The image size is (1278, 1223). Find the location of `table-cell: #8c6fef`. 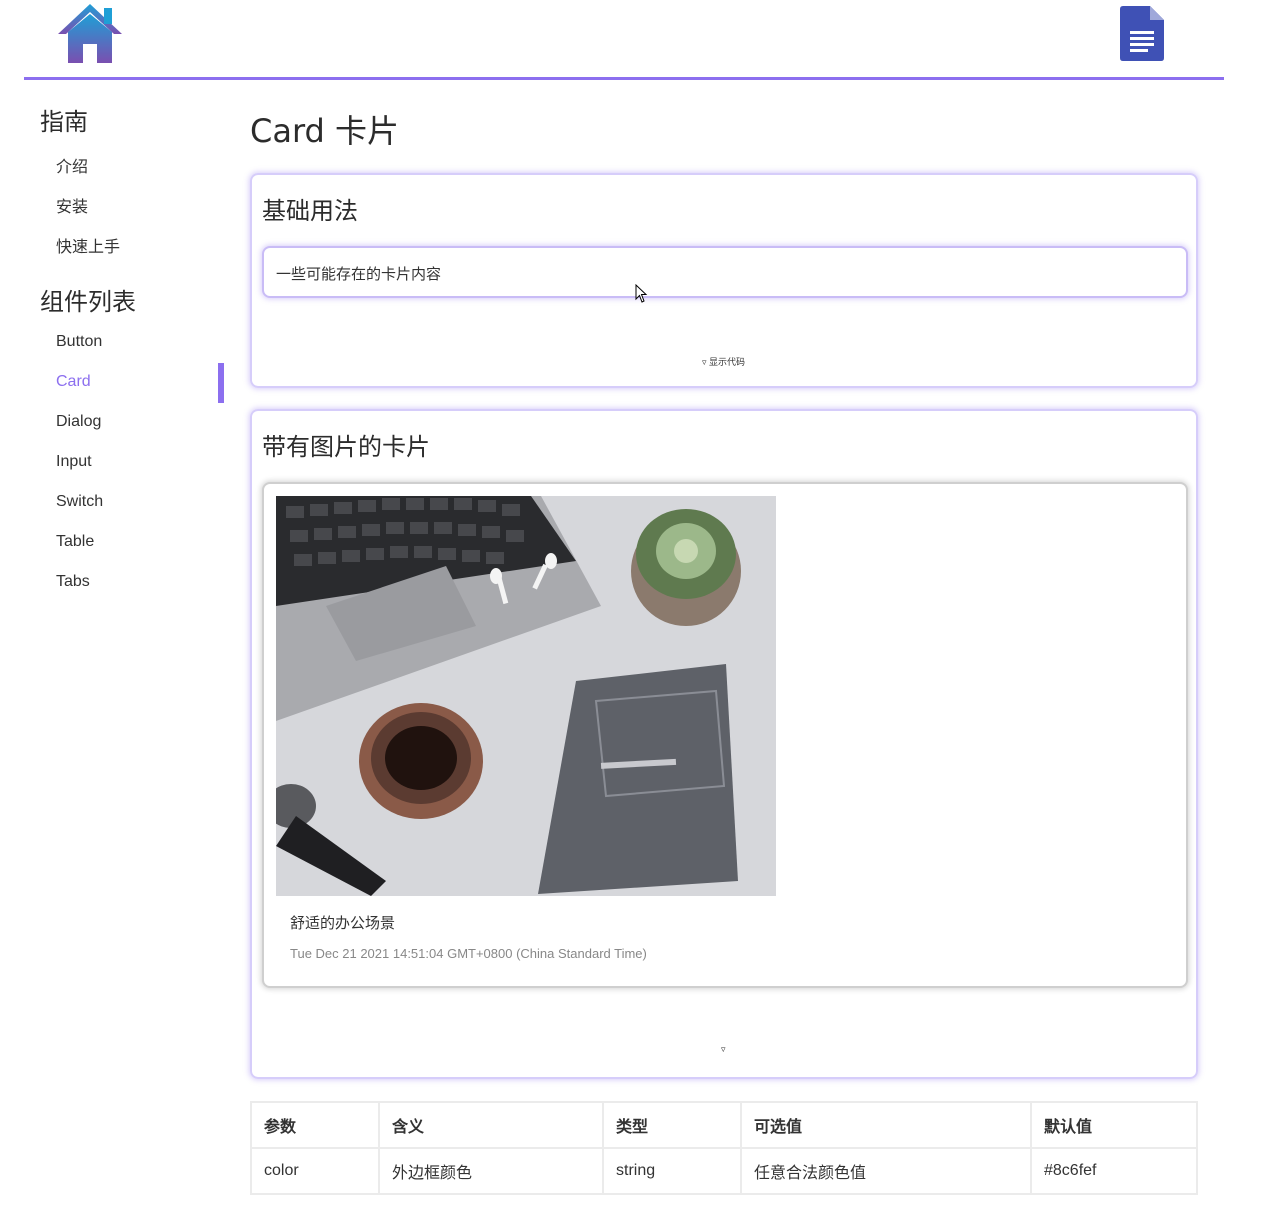

table-cell: #8c6fef is located at coordinates (1114, 1171).